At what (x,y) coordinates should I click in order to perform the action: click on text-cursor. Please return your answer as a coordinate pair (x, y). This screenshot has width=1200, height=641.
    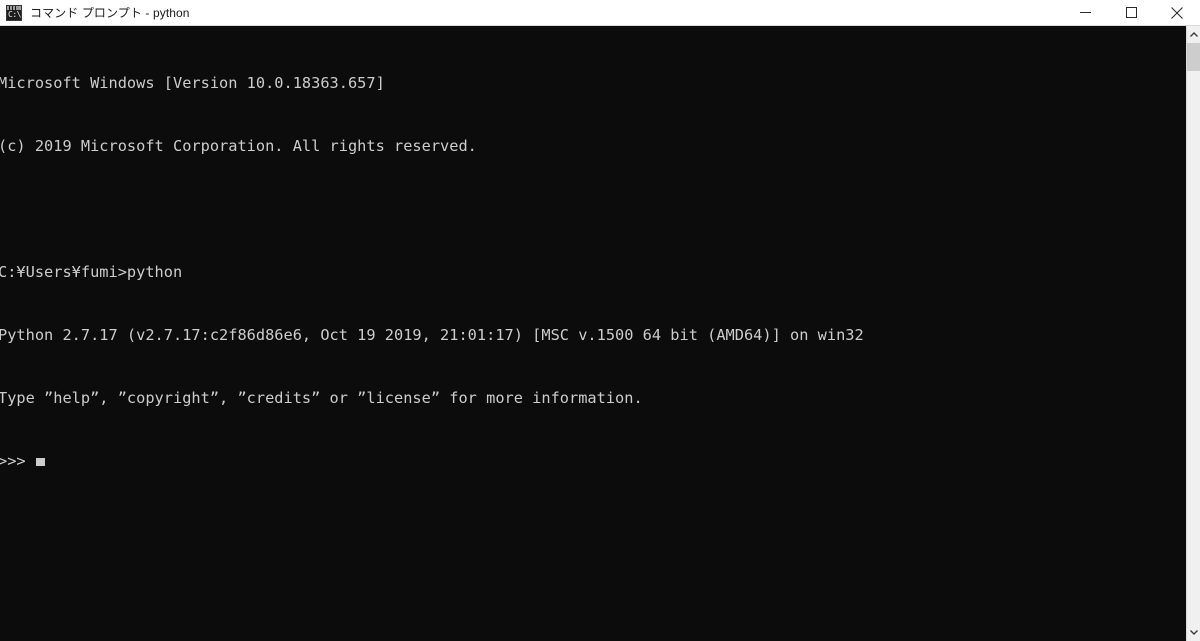
    Looking at the image, I should click on (40, 462).